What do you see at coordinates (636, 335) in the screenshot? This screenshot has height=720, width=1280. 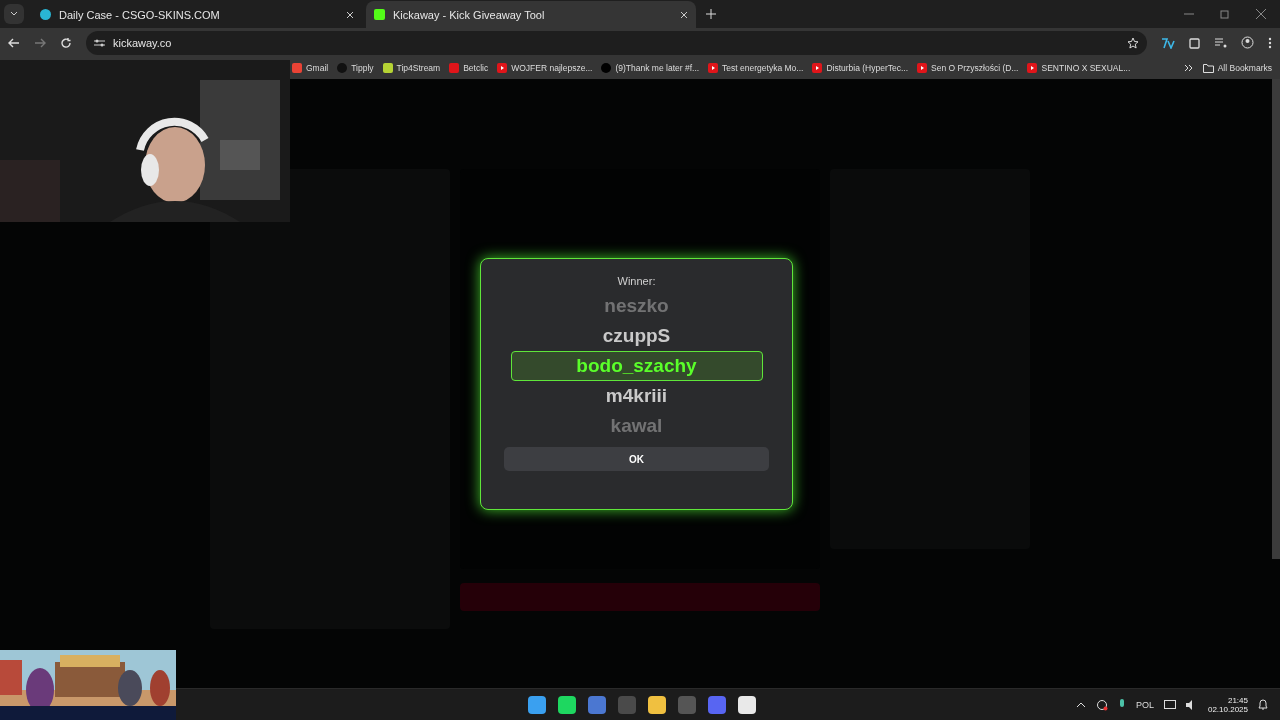 I see `participant-name: czuppS` at bounding box center [636, 335].